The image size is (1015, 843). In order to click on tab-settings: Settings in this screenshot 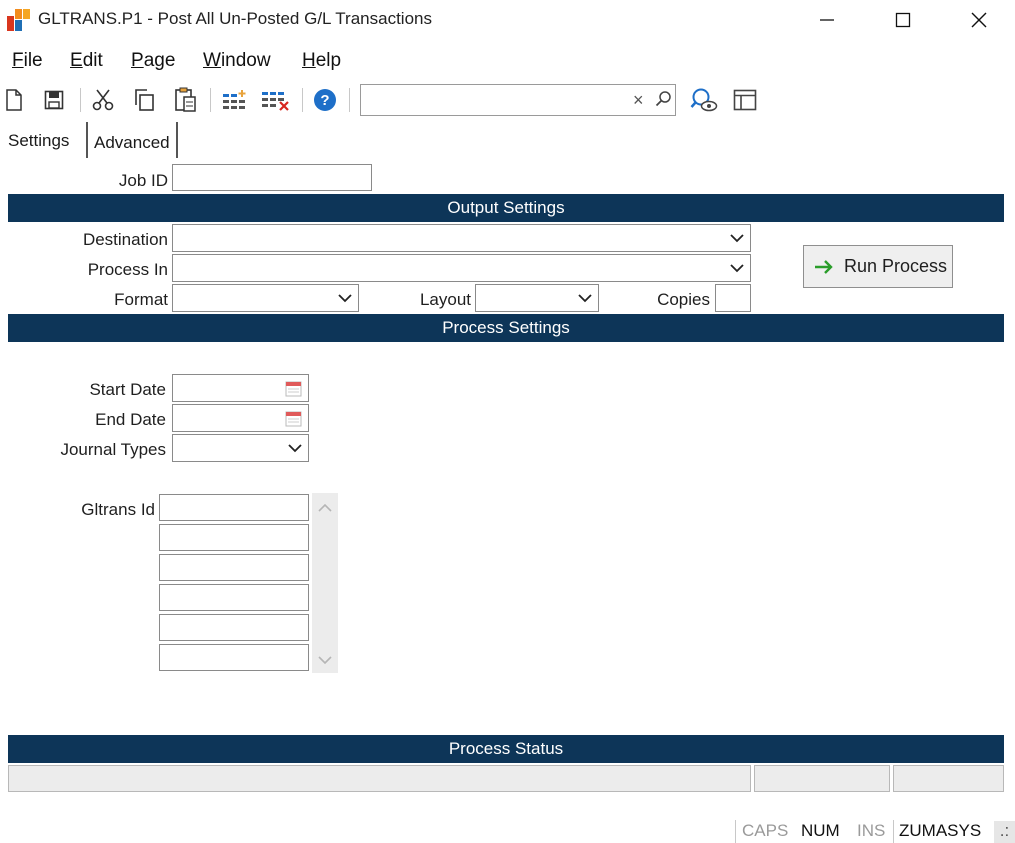, I will do `click(38, 140)`.